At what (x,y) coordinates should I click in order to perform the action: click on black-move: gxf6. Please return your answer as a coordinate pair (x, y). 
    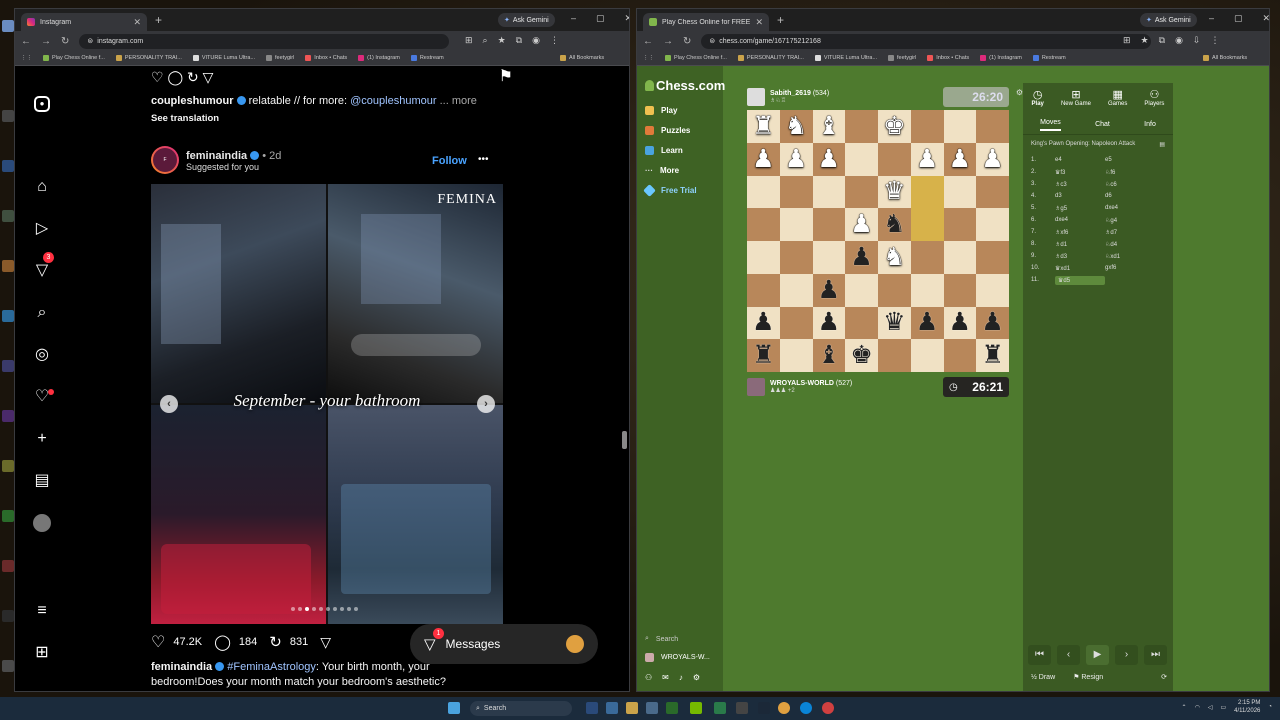
    Looking at the image, I should click on (1130, 268).